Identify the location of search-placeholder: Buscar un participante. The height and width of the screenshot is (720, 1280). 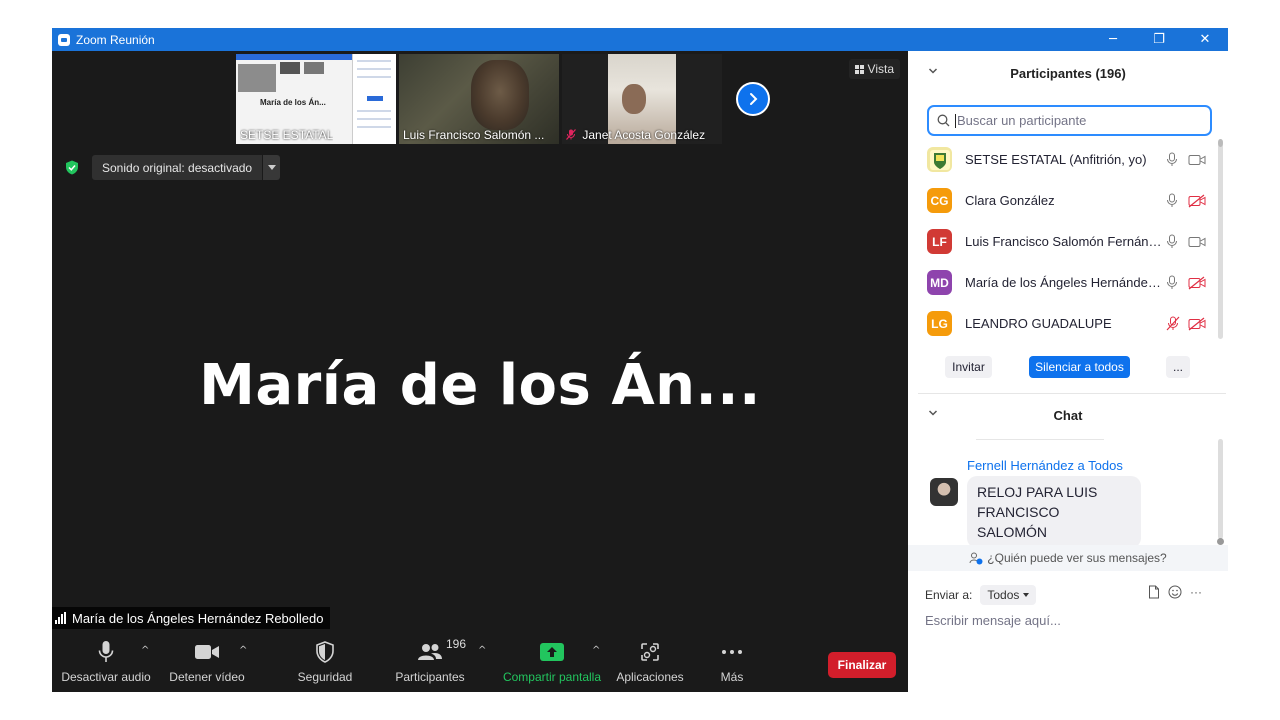
(1022, 120).